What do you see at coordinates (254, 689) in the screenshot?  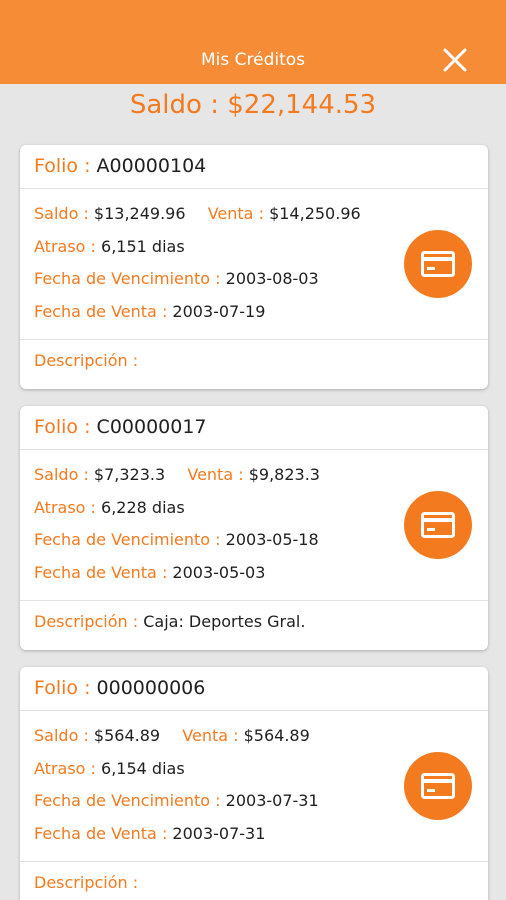 I see `card-header: Folio : 000000006` at bounding box center [254, 689].